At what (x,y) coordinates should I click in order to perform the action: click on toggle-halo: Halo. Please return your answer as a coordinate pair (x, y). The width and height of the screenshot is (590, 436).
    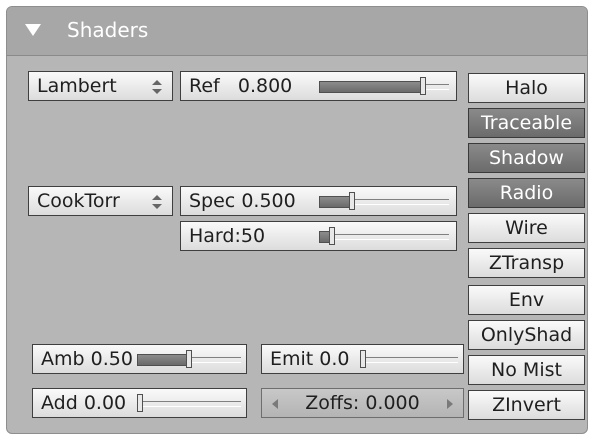
    Looking at the image, I should click on (526, 88).